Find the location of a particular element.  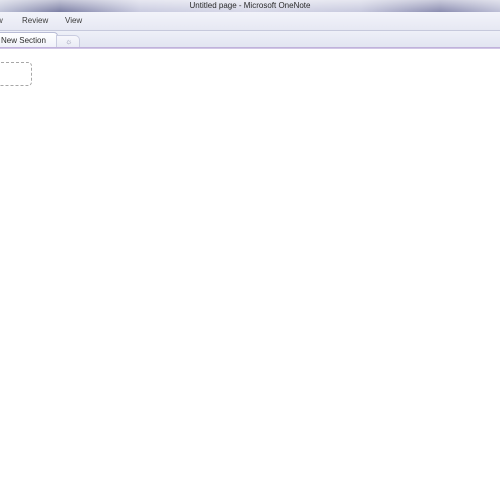

new-section-tab: ☼ is located at coordinates (68, 41).